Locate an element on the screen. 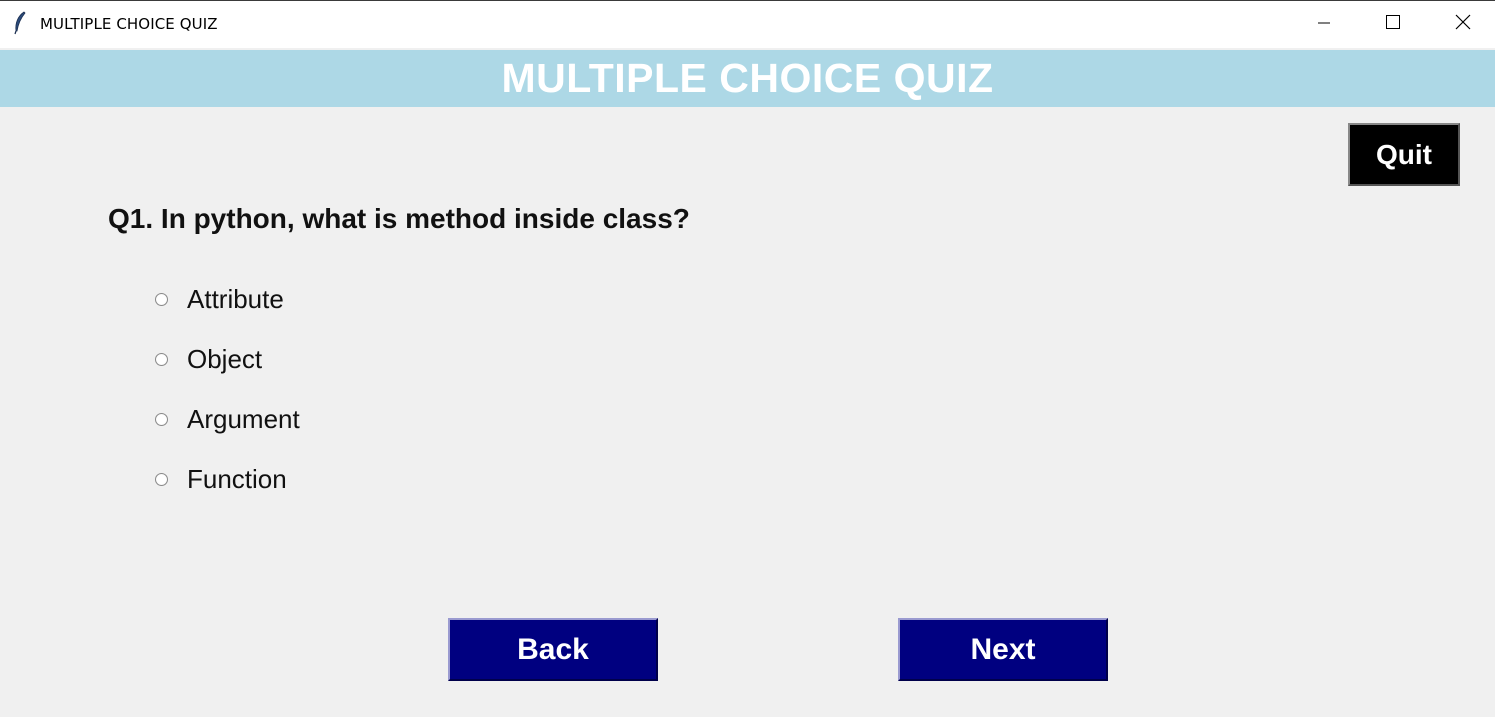  quit-button: Quit is located at coordinates (1404, 154).